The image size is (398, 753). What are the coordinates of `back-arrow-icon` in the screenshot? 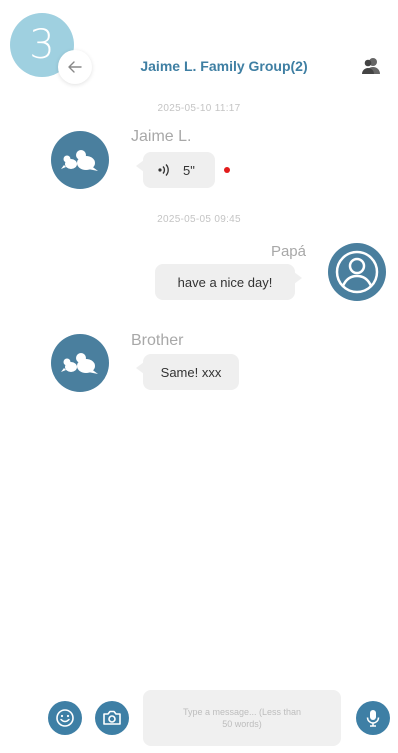 It's located at (75, 67).